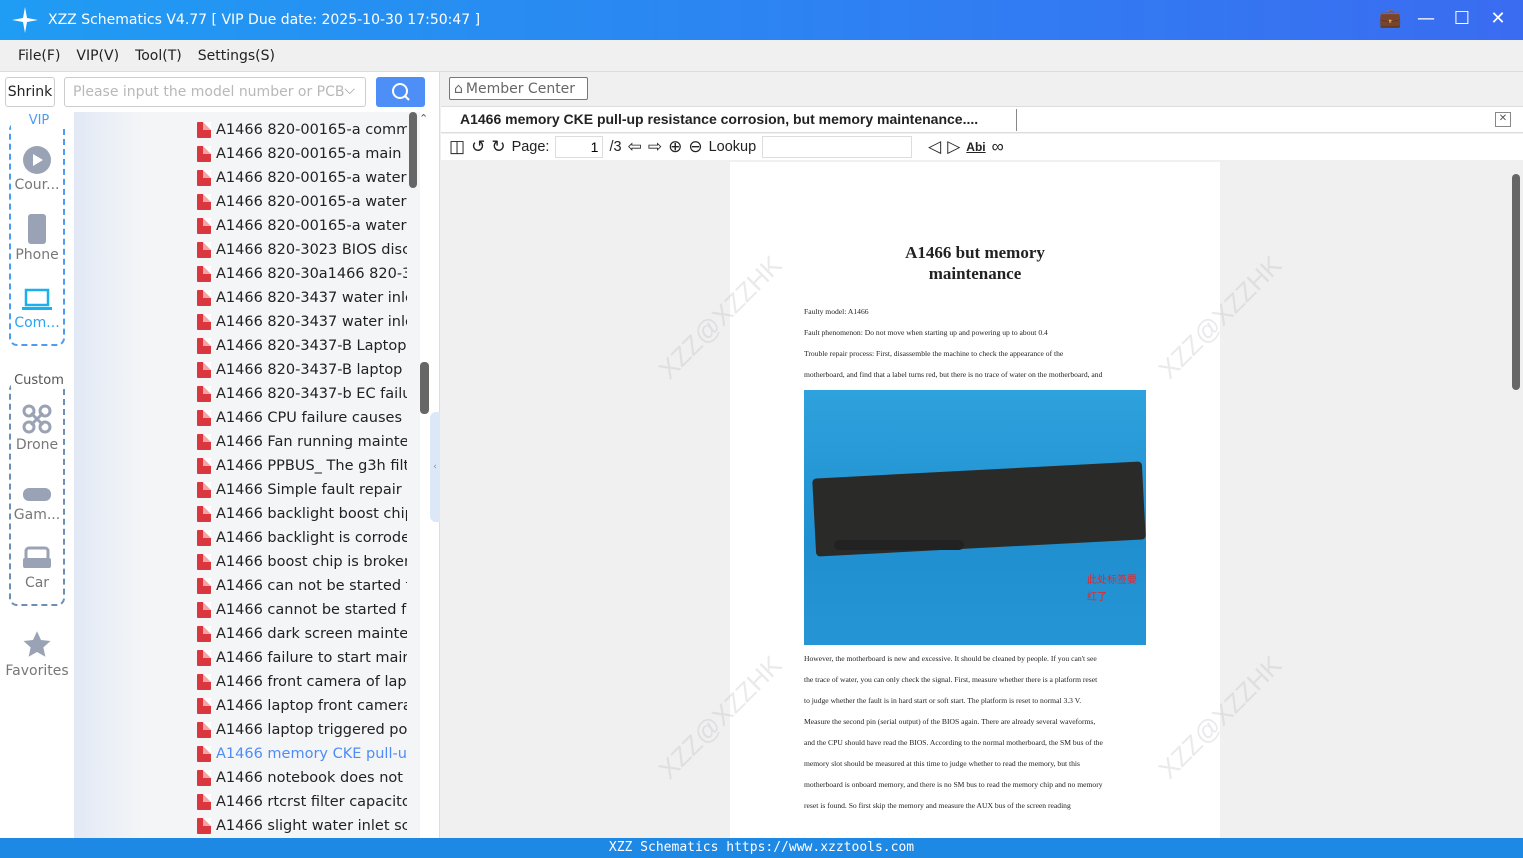 The width and height of the screenshot is (1523, 858). What do you see at coordinates (37, 238) in the screenshot?
I see `category-phone: Phone` at bounding box center [37, 238].